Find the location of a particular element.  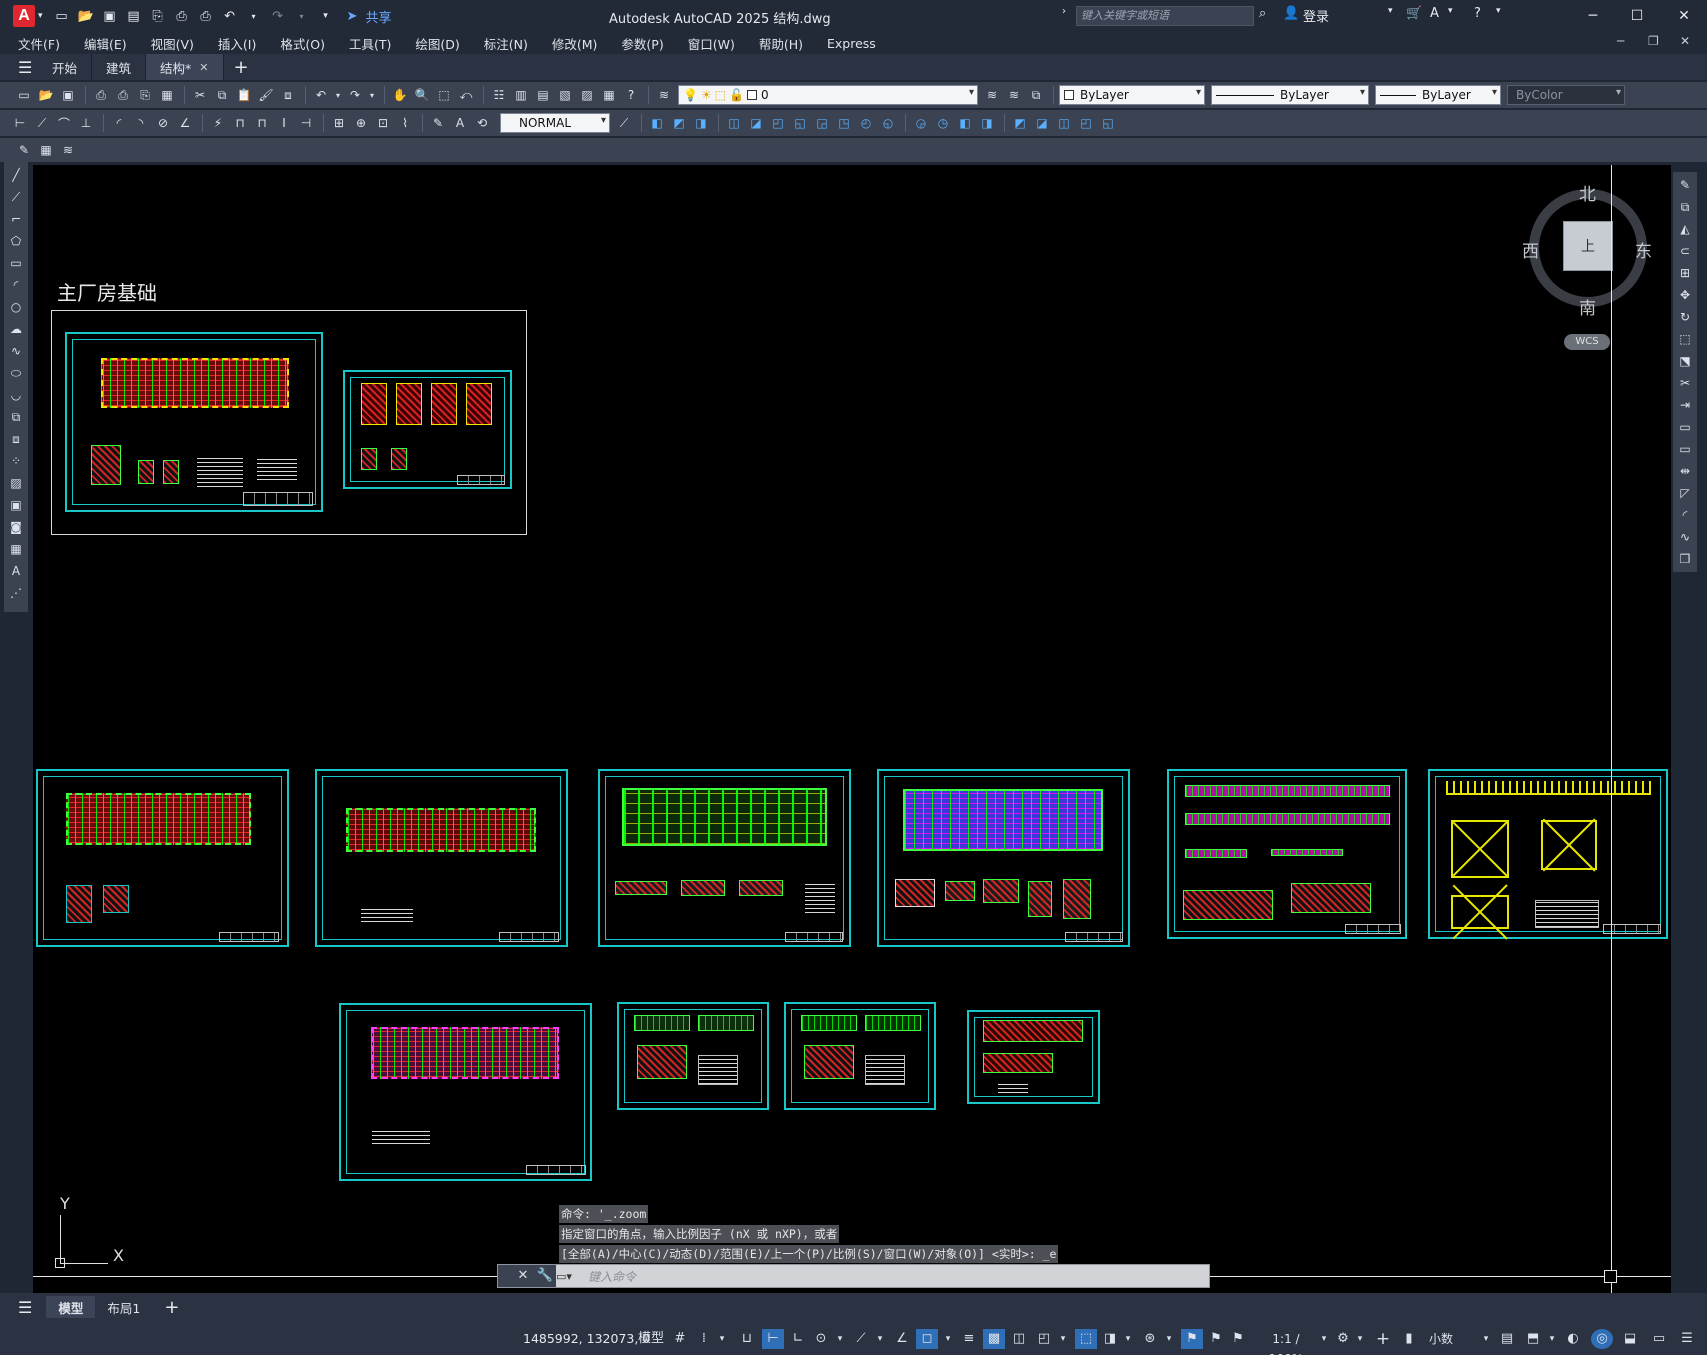

union-icon: ◫ is located at coordinates (734, 123).